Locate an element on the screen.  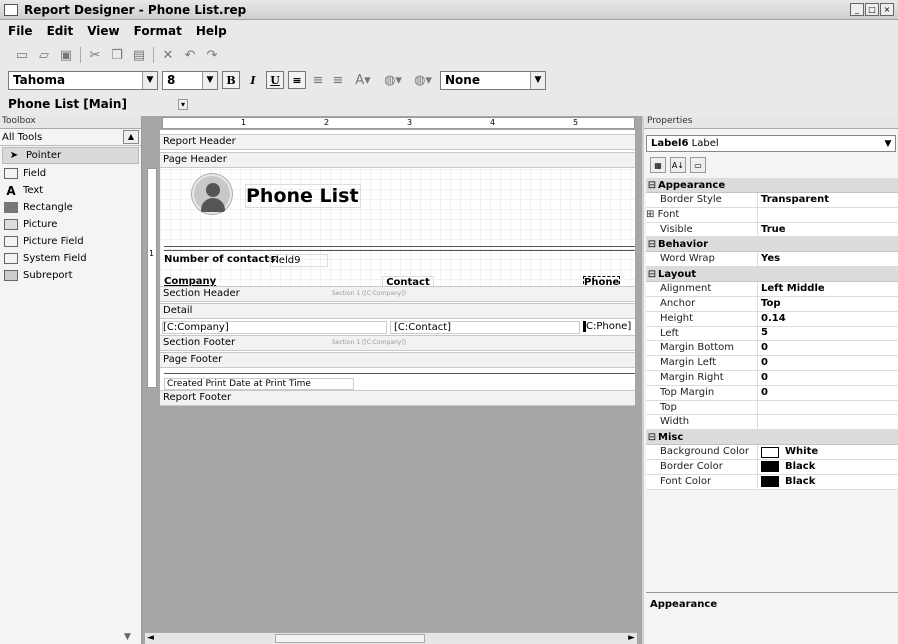
delete-icon: ✕ is located at coordinates (168, 55).